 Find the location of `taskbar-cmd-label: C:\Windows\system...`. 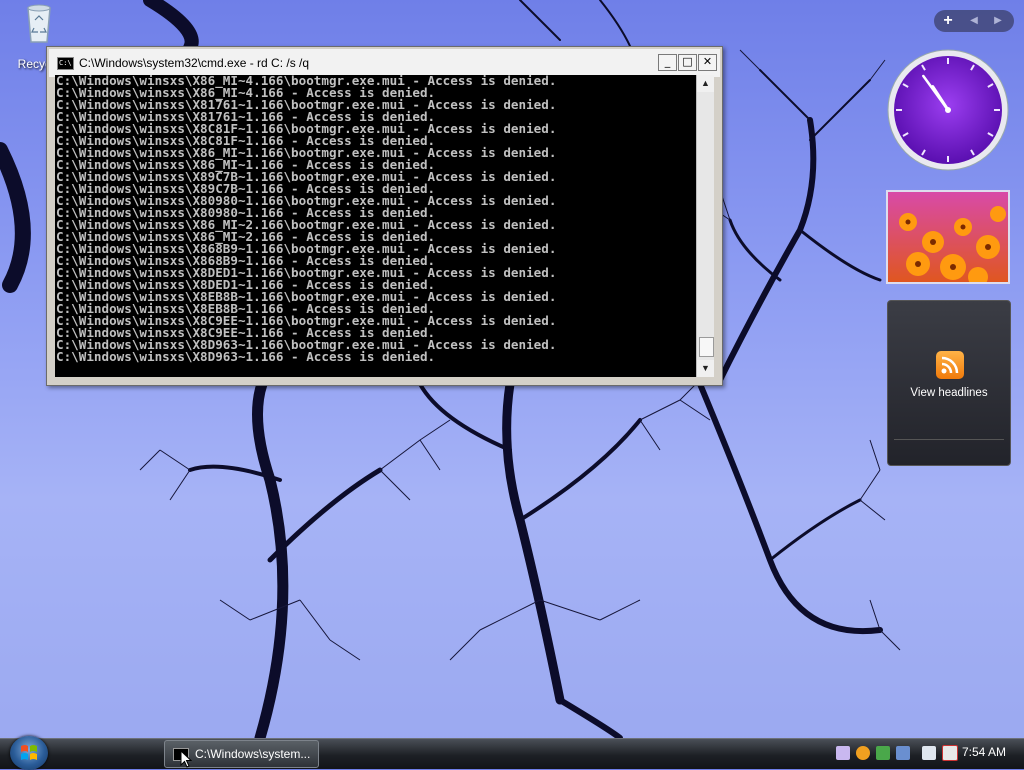

taskbar-cmd-label: C:\Windows\system... is located at coordinates (253, 754).